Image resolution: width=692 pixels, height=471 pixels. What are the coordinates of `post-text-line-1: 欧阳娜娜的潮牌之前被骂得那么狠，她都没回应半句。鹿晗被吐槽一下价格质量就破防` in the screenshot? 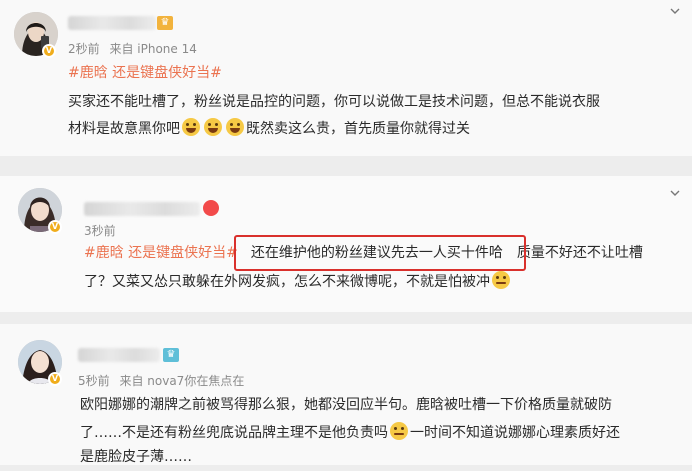 It's located at (346, 405).